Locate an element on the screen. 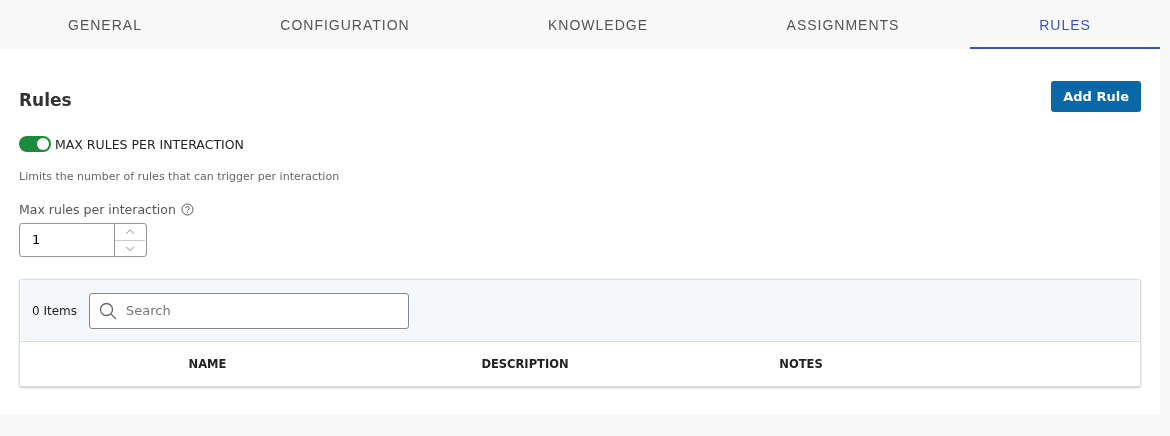 The image size is (1170, 436). column-header: NAME is located at coordinates (207, 364).